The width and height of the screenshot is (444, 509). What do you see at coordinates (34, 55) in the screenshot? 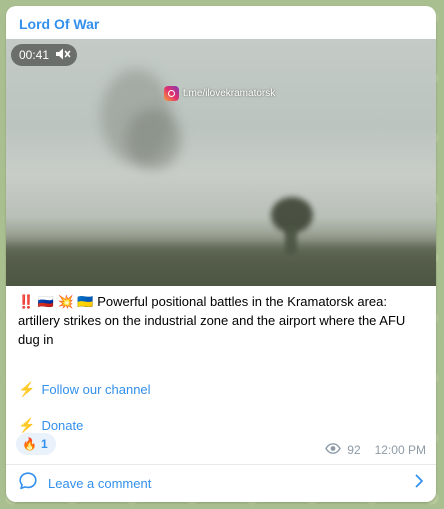
I see `video-duration: 00:41` at bounding box center [34, 55].